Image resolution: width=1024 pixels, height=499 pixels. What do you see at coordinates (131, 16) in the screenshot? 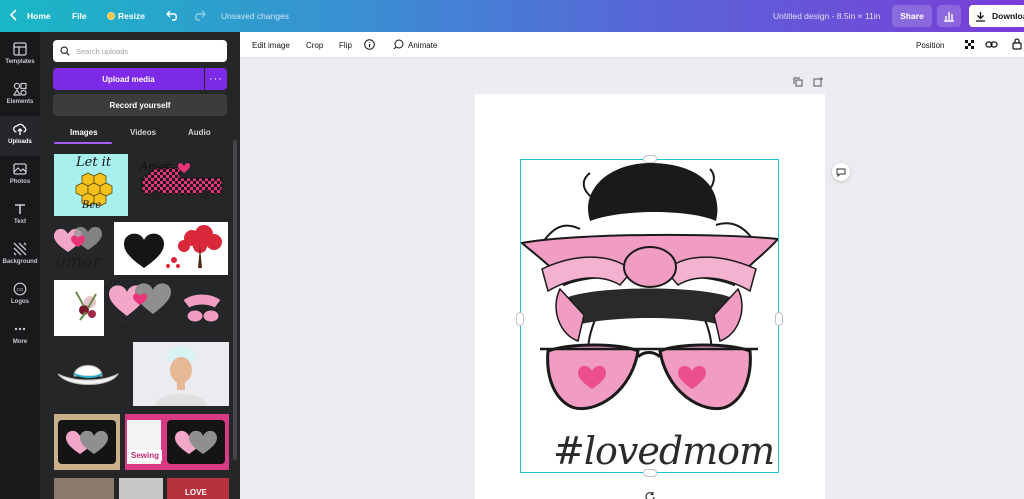
I see `resize-button: Resize` at bounding box center [131, 16].